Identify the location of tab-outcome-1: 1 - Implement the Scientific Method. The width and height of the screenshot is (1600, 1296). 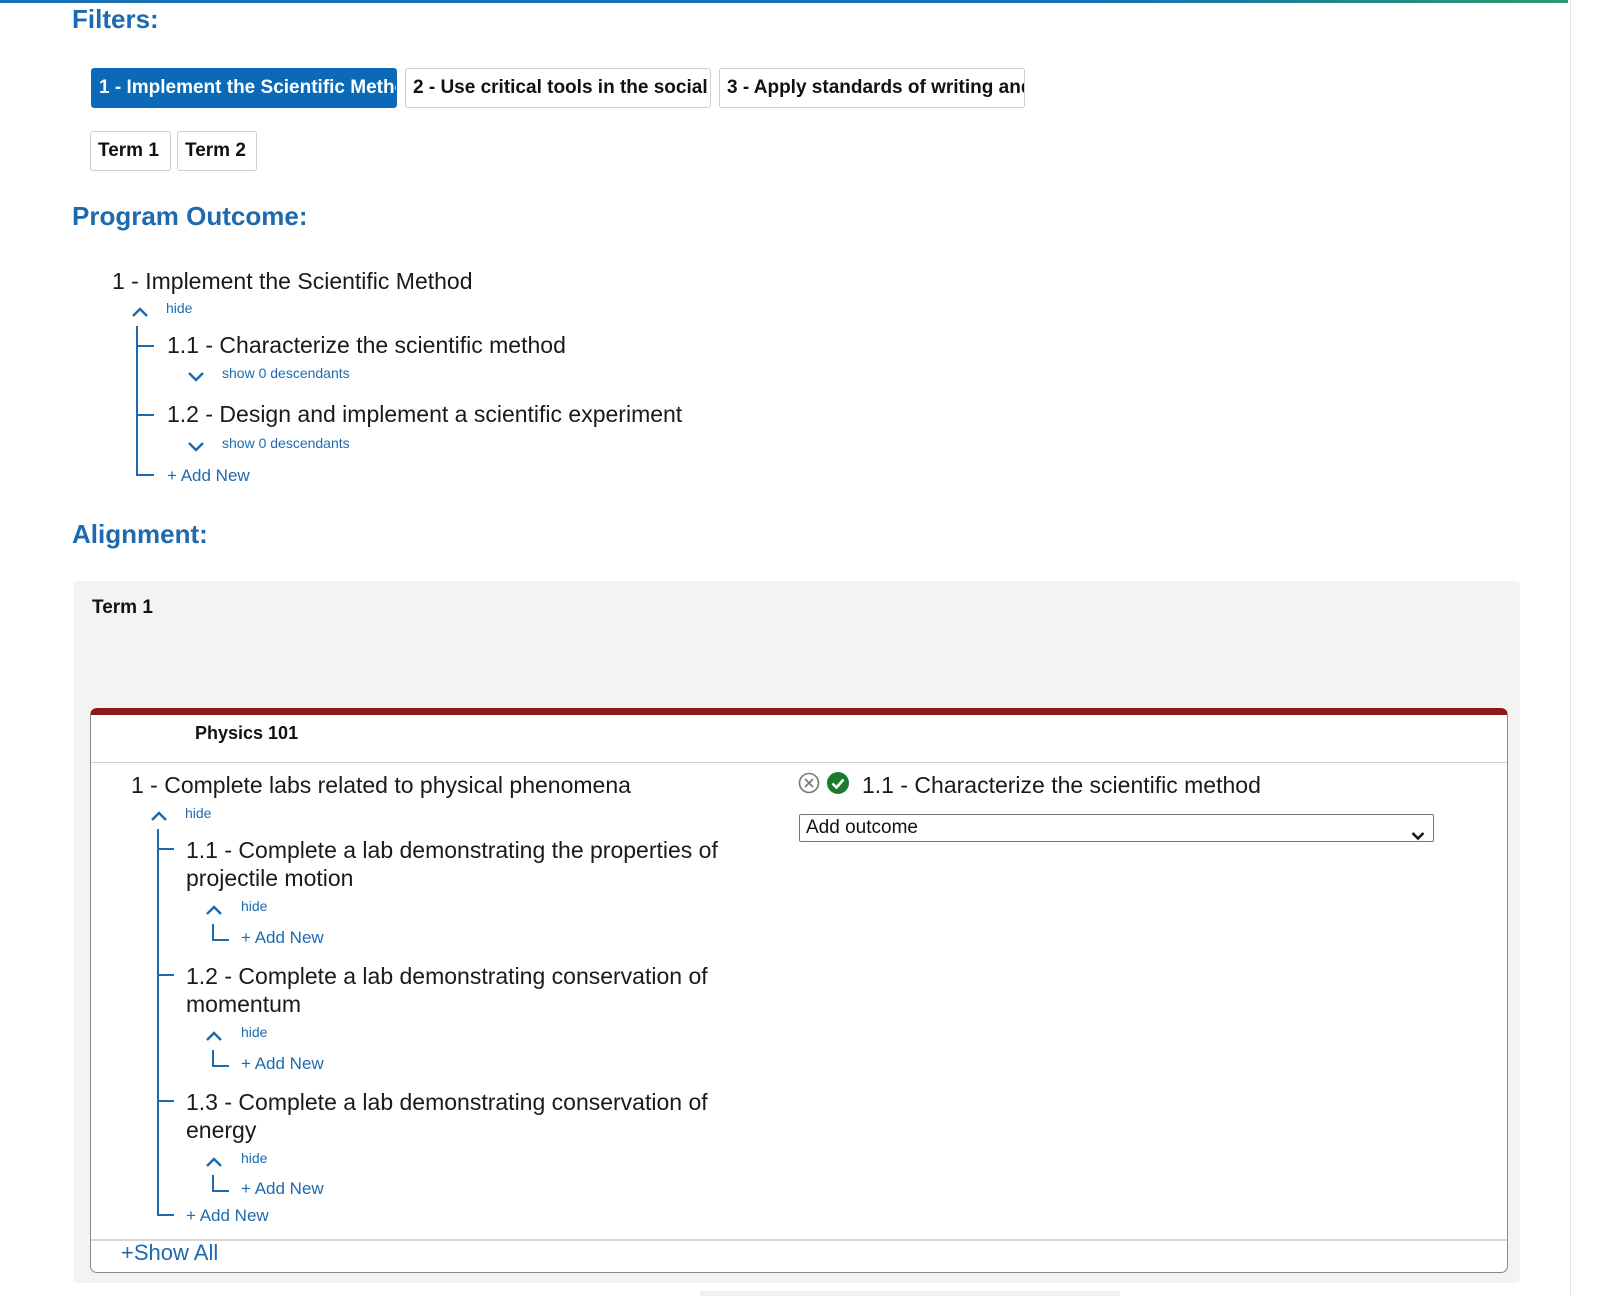
(244, 88).